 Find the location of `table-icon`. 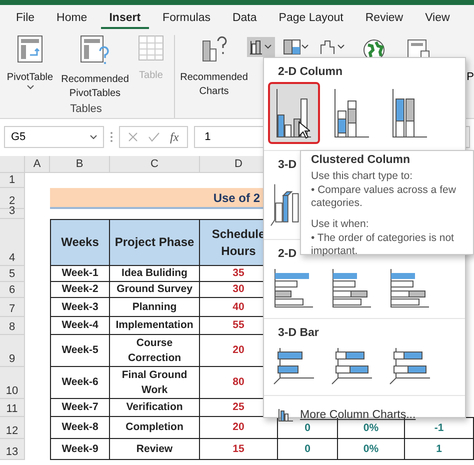

table-icon is located at coordinates (151, 48).